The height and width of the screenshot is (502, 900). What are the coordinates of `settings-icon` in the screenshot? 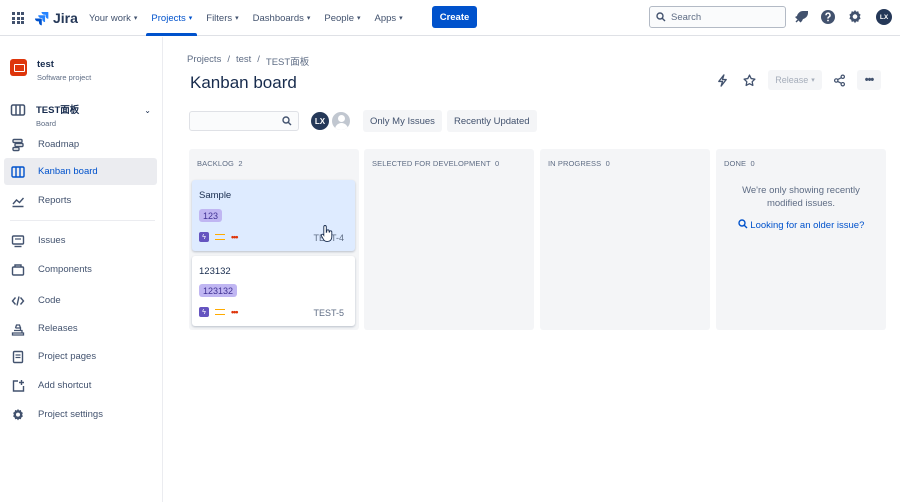 It's located at (18, 415).